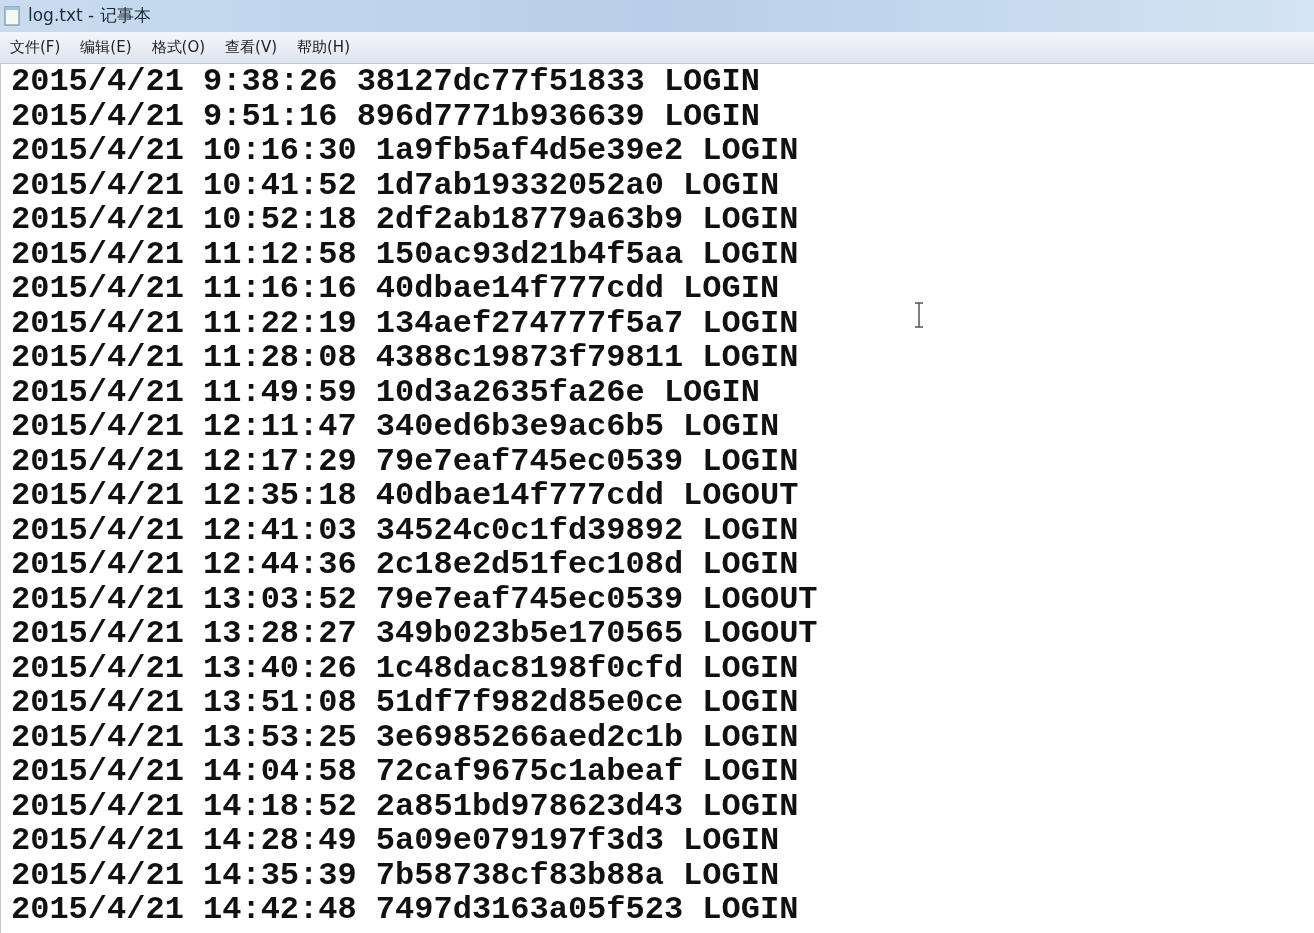  What do you see at coordinates (405, 668) in the screenshot?
I see `text-line: 2015/4/21 13:40:26 1c48dac8198f0cfd LOGIN` at bounding box center [405, 668].